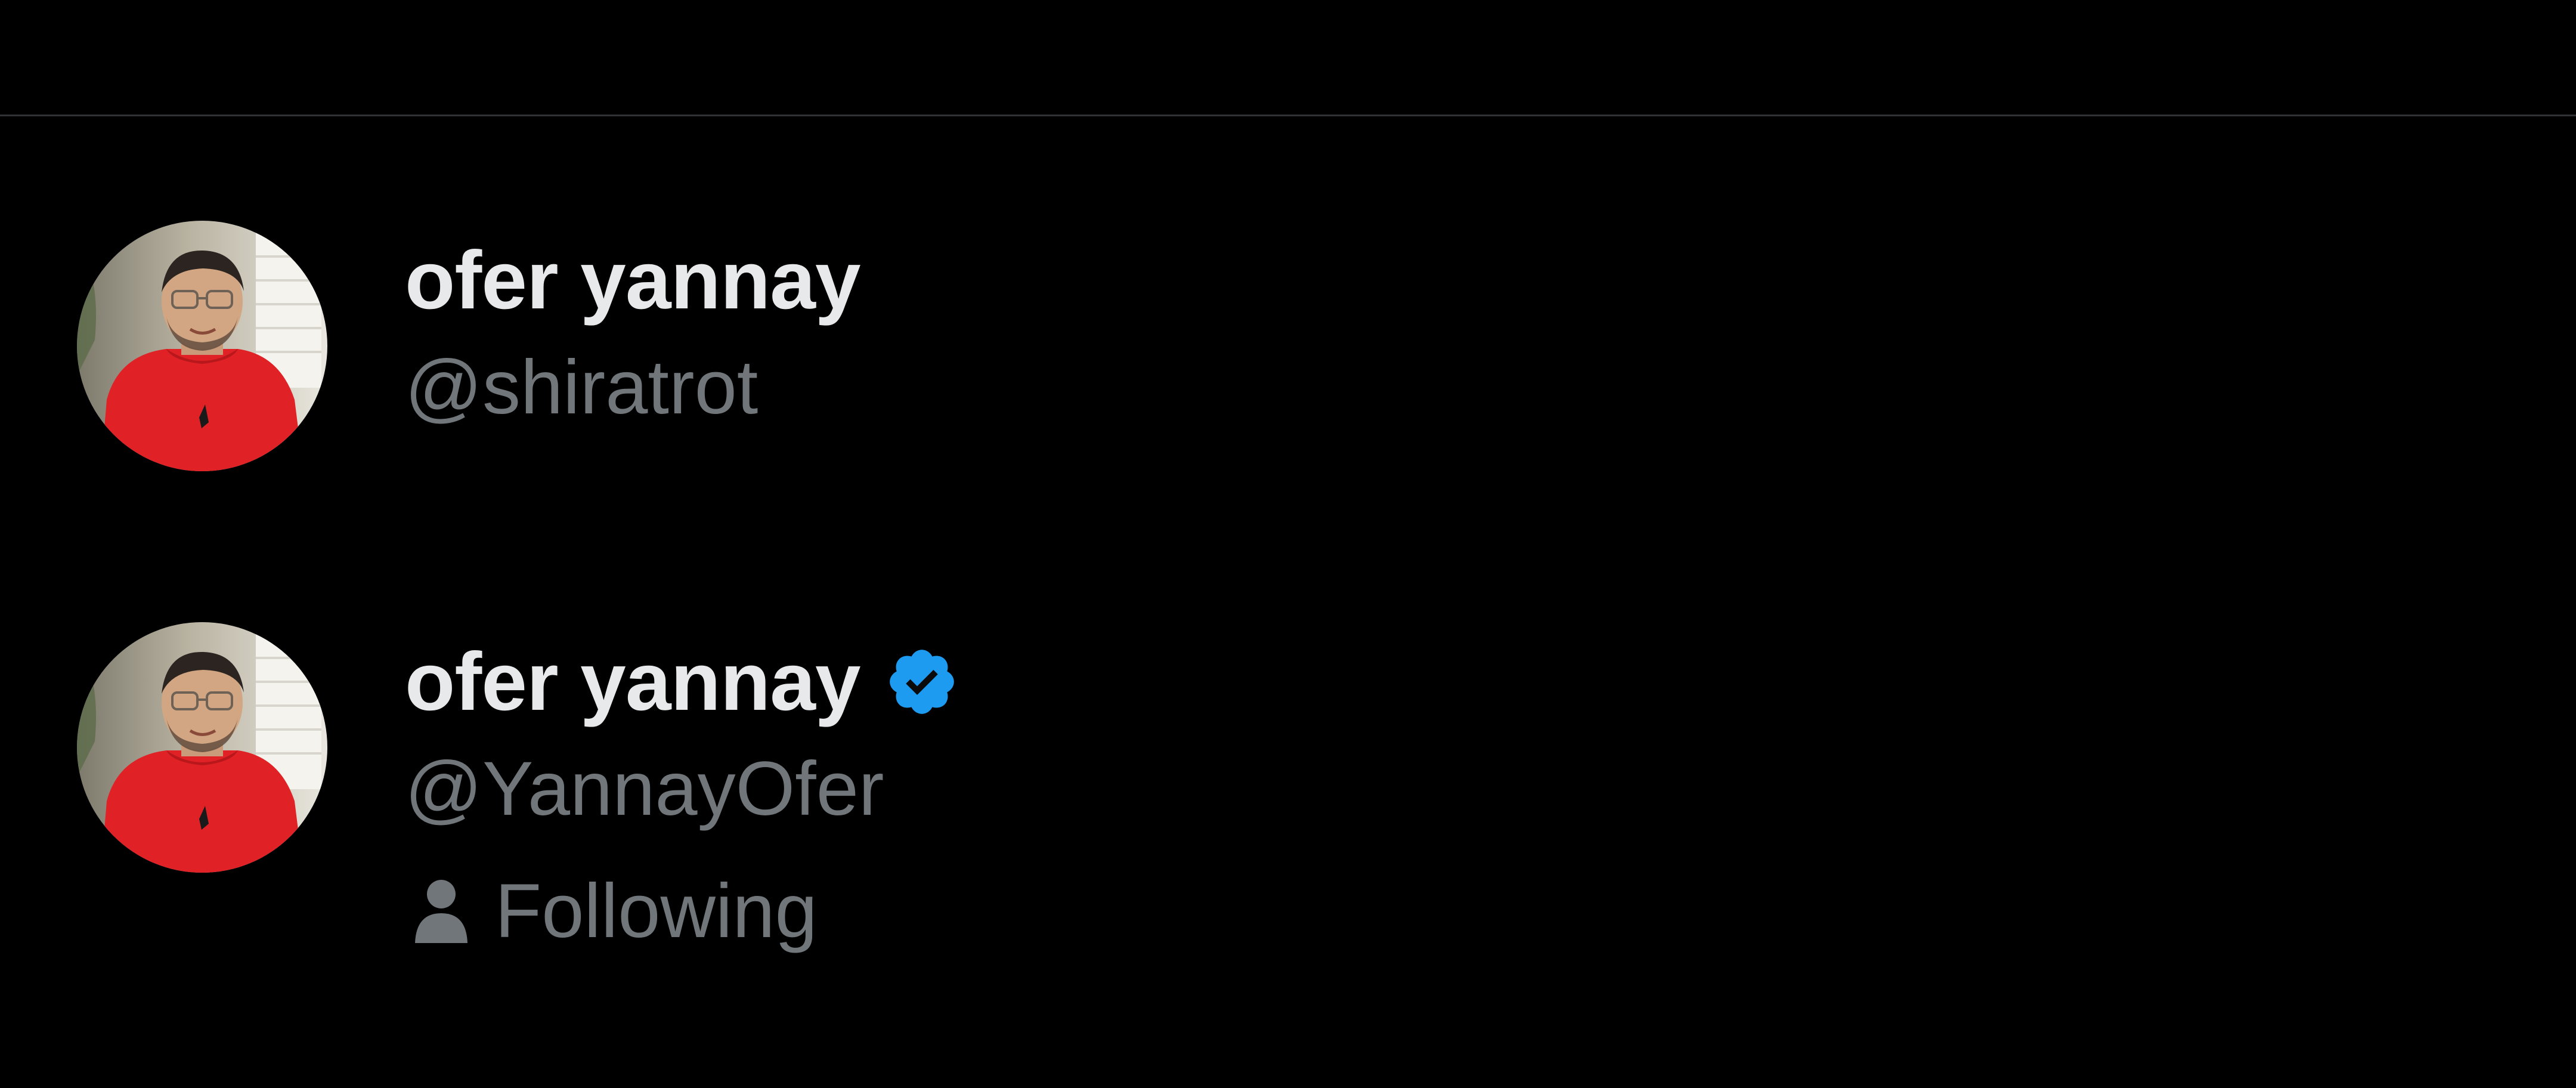 The image size is (2576, 1088). Describe the element at coordinates (1288, 115) in the screenshot. I see `top-divider` at that location.